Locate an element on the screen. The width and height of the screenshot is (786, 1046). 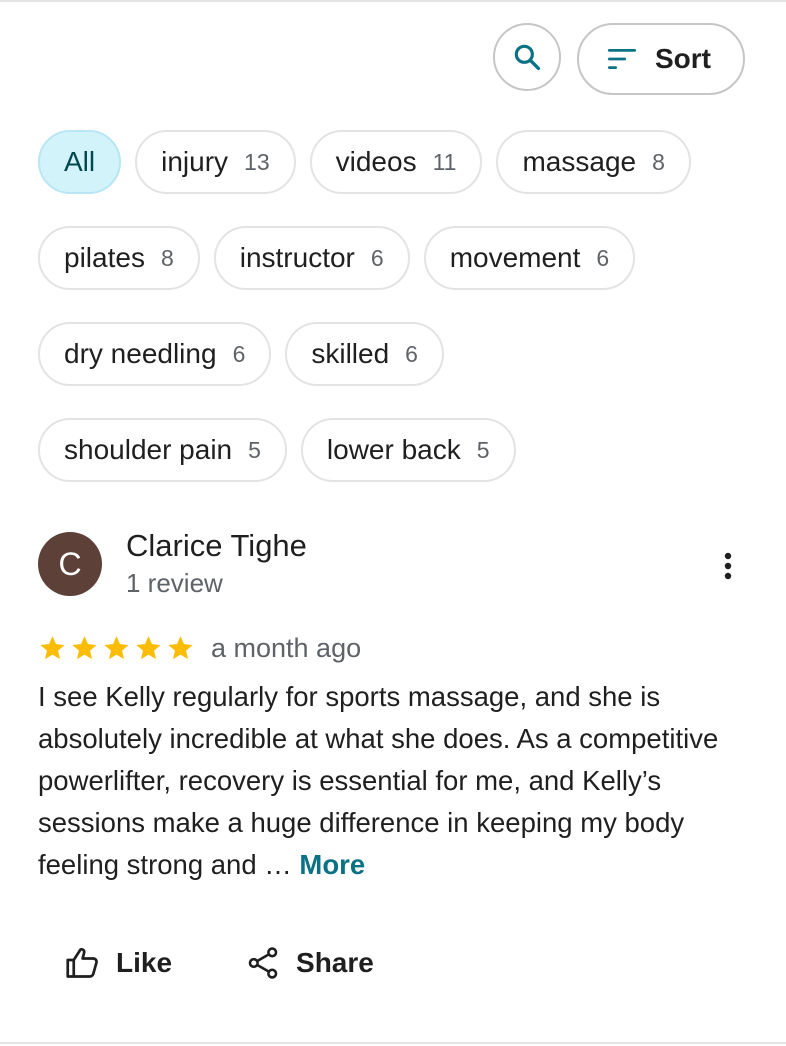
review-actions: Like Share is located at coordinates (219, 963).